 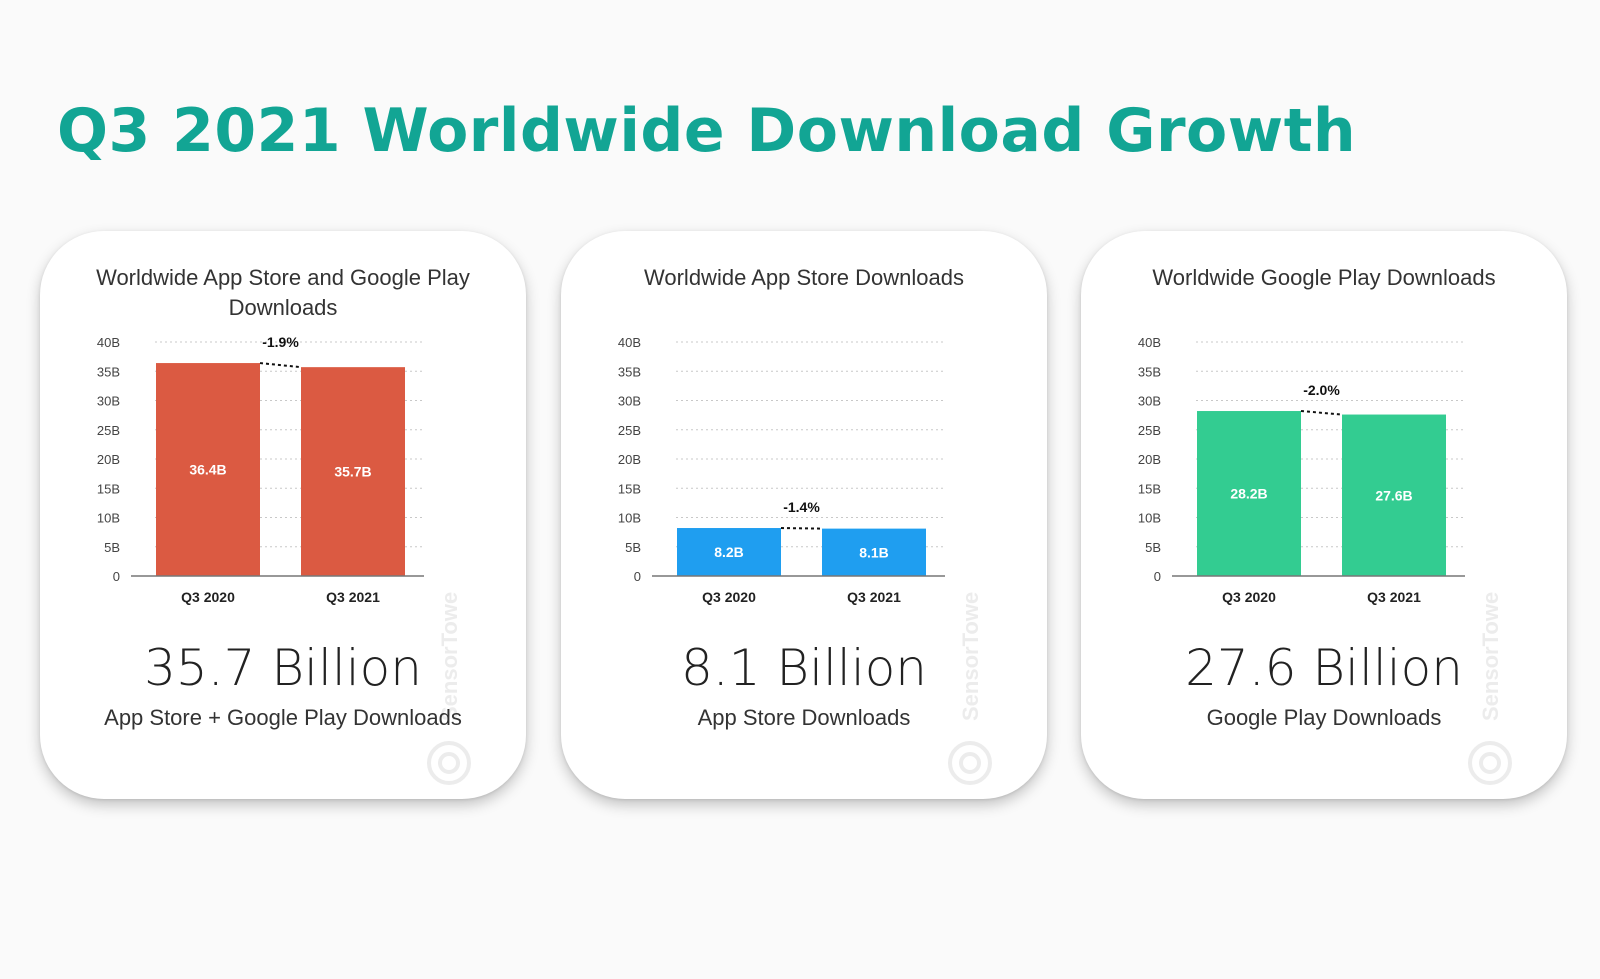 What do you see at coordinates (1324, 668) in the screenshot?
I see `google-play-downloads-value: 27.6 Billion` at bounding box center [1324, 668].